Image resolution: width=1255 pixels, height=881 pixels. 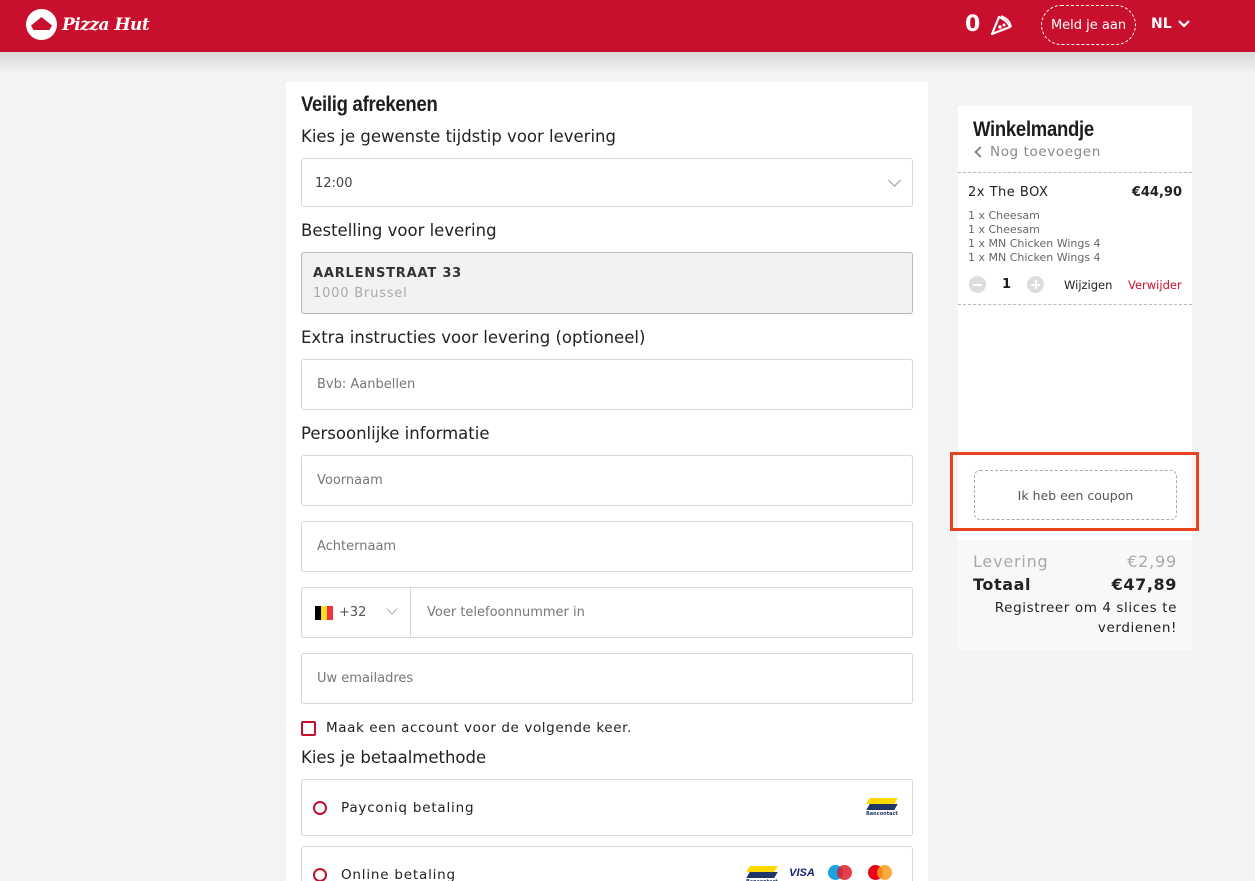 I want to click on country-code-select: +32, so click(x=356, y=612).